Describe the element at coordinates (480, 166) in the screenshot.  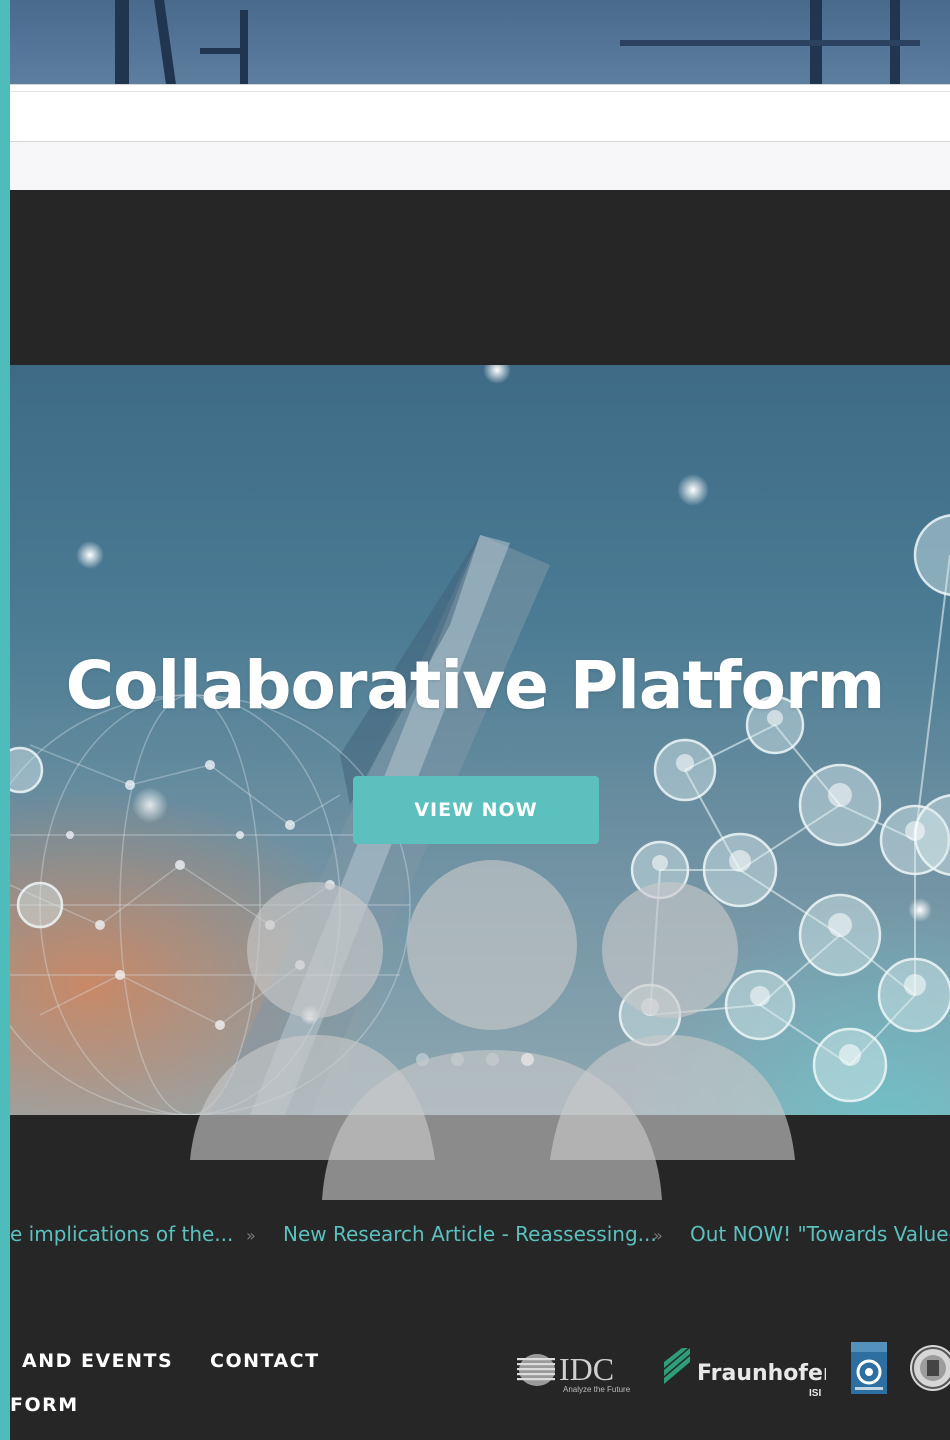
I see `subheader-bar` at that location.